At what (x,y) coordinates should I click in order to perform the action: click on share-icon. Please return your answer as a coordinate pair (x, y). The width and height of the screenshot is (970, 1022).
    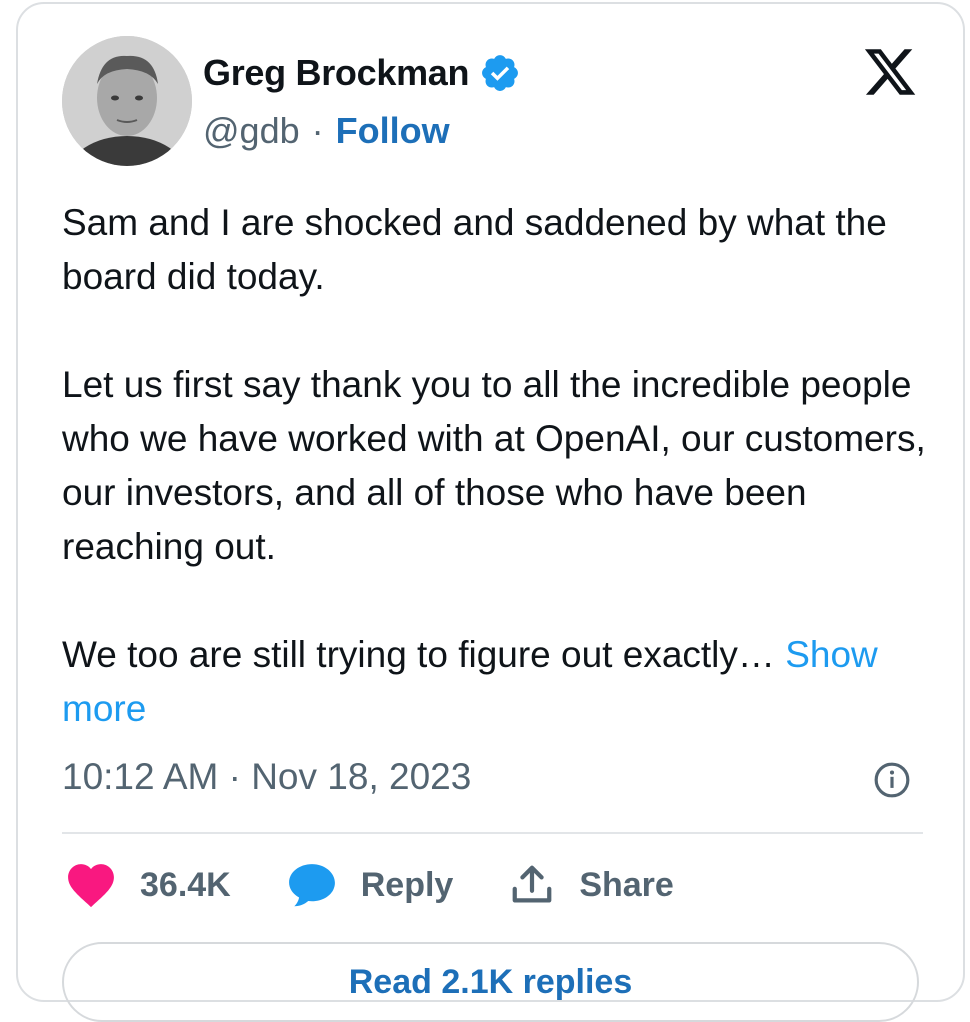
    Looking at the image, I should click on (532, 884).